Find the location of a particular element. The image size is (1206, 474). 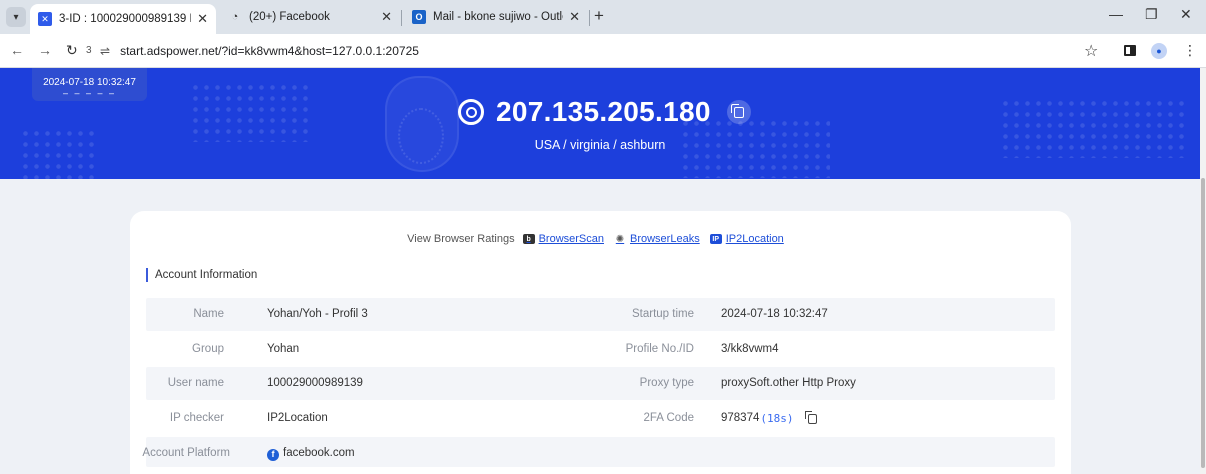

restore-icon: ❐ is located at coordinates (1151, 14).